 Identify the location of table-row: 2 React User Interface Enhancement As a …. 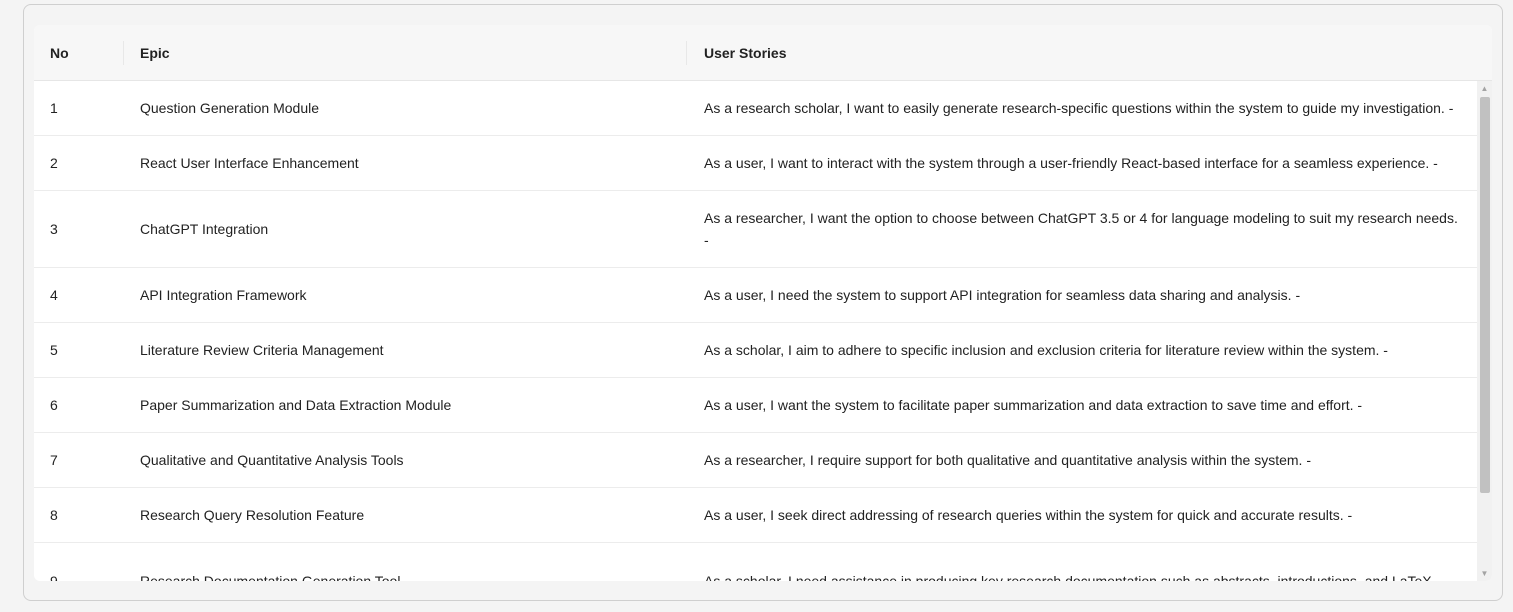
(755, 163).